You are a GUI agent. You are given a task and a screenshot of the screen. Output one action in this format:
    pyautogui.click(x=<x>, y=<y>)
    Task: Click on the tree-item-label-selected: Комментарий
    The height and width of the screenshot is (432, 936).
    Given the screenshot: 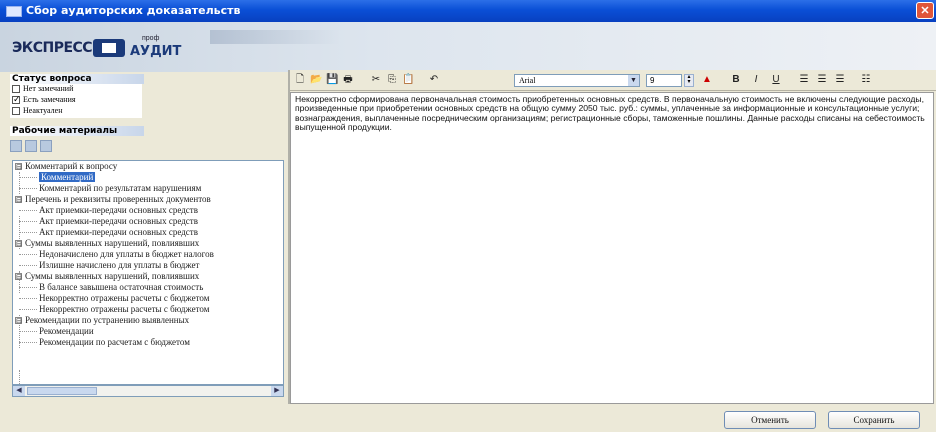 What is the action you would take?
    pyautogui.click(x=67, y=177)
    